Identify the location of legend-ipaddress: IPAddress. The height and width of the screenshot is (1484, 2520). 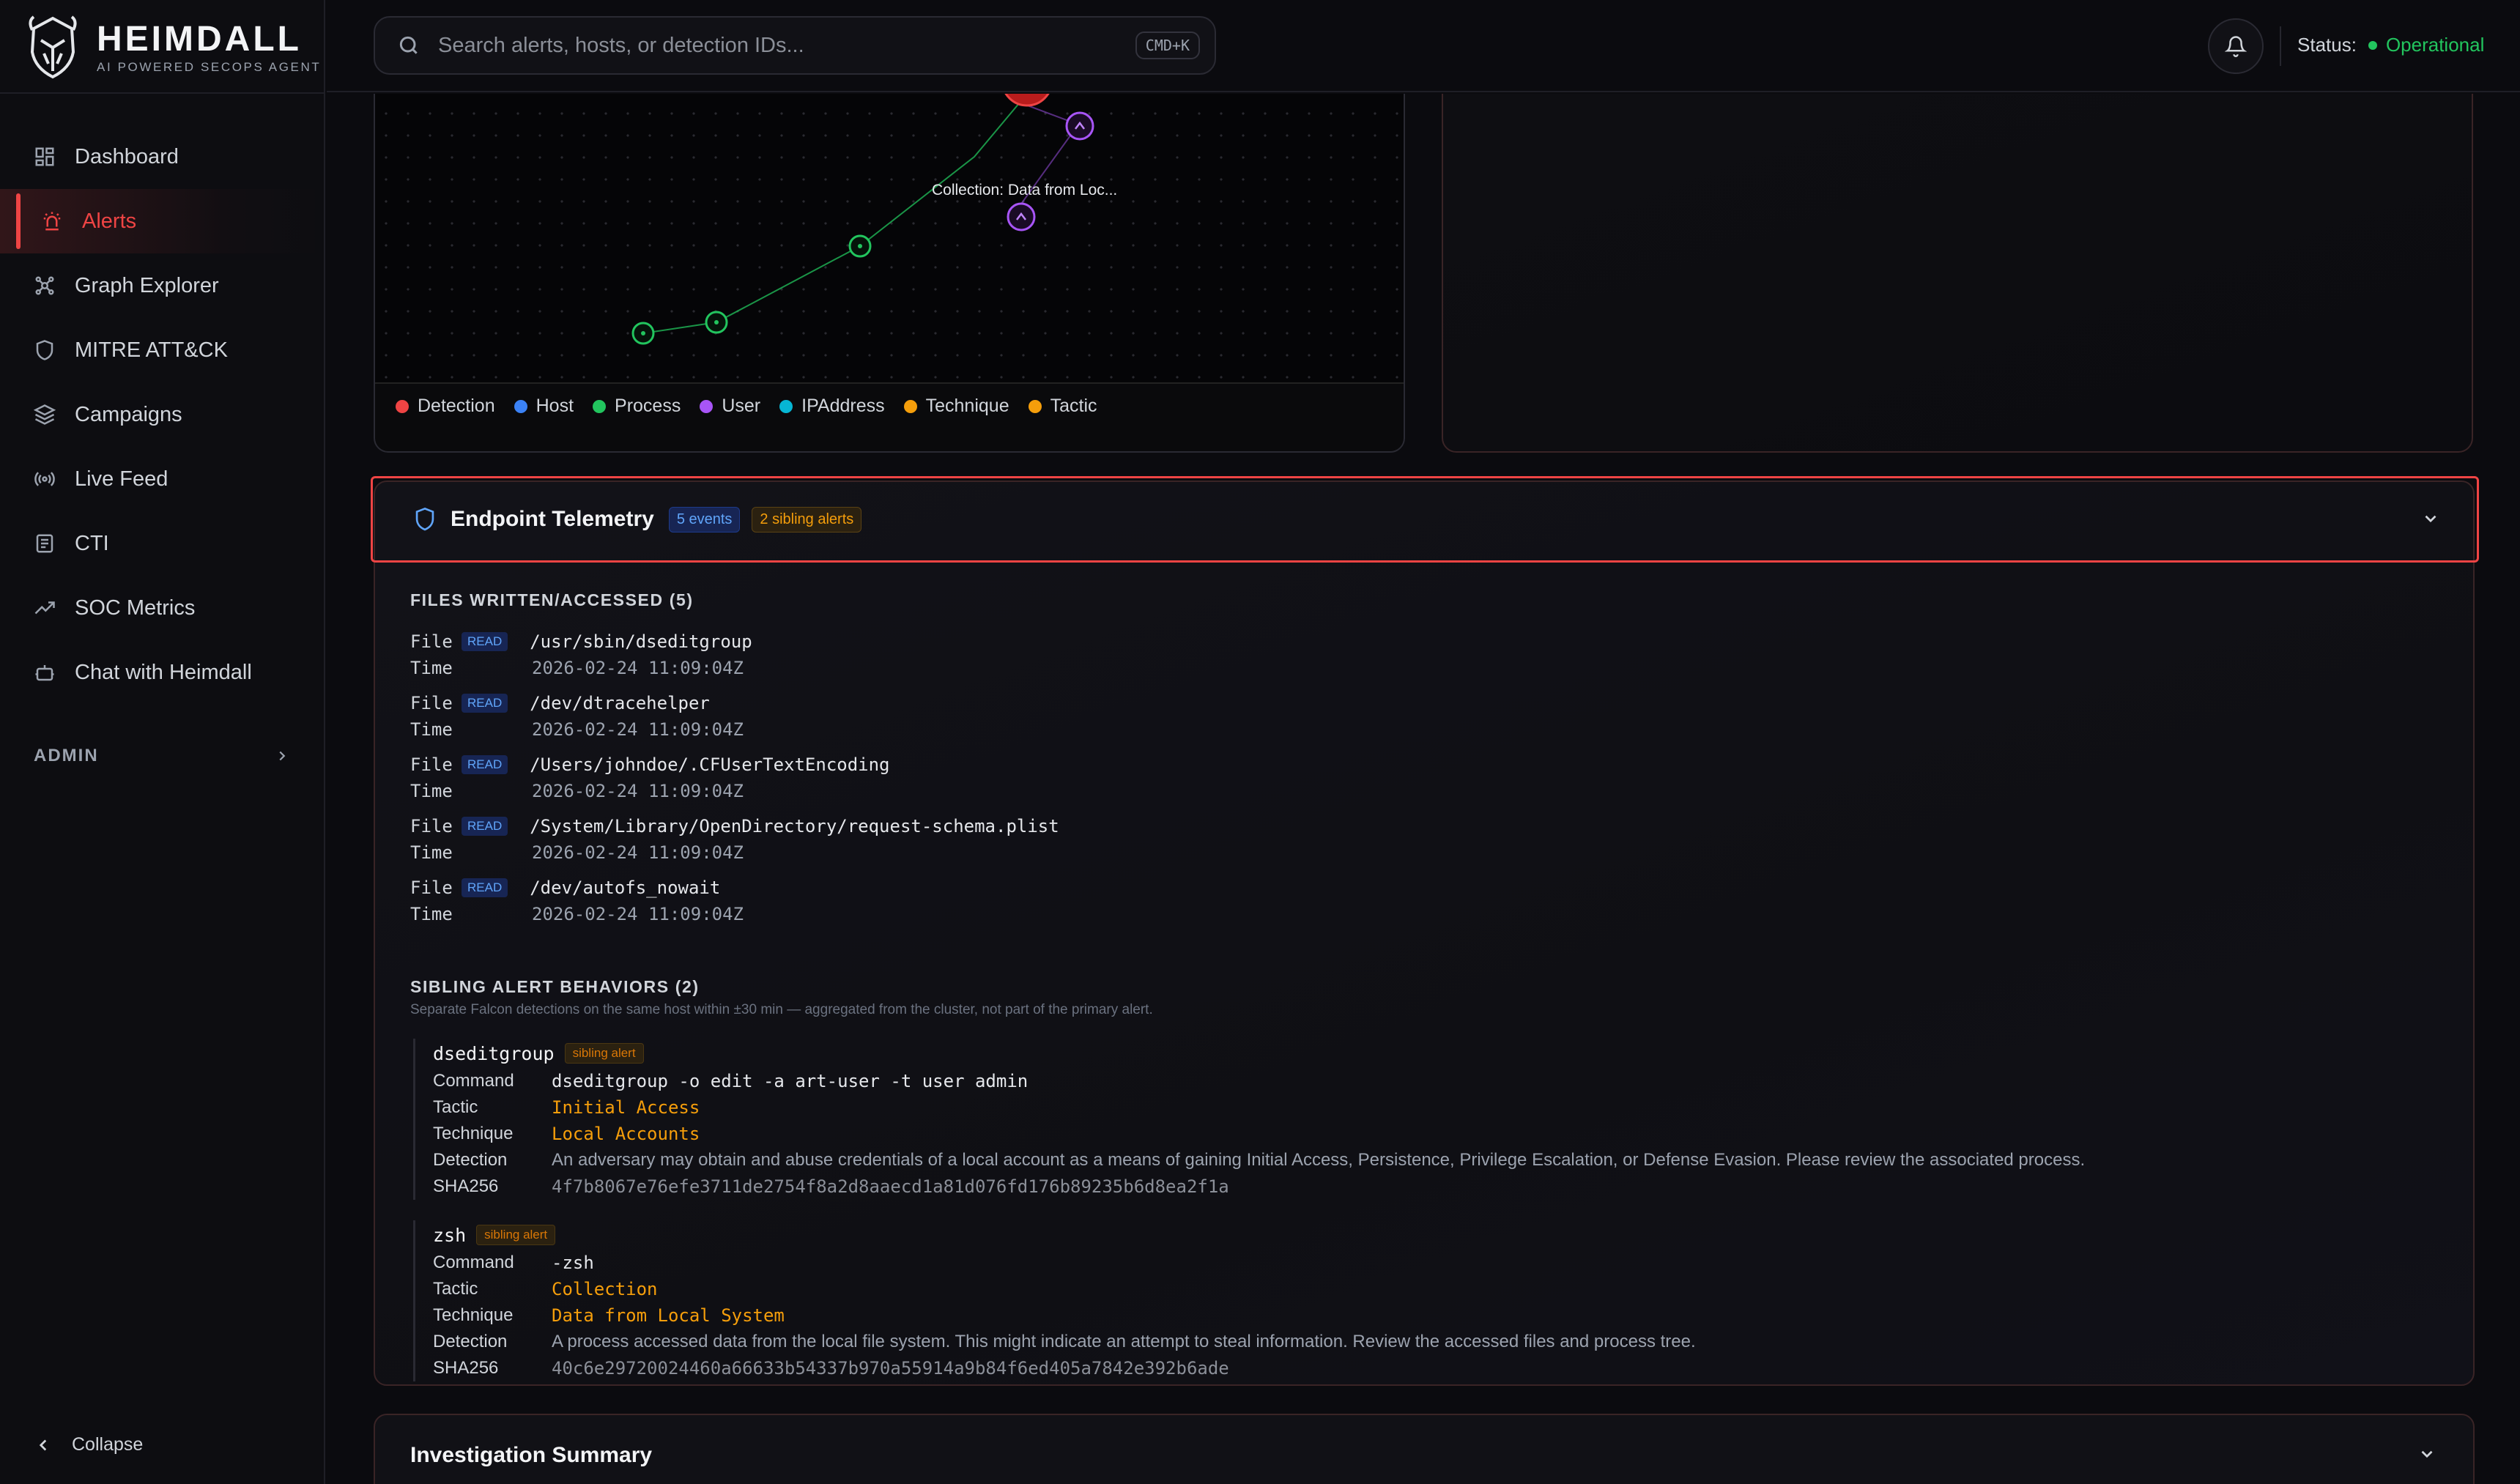
(832, 406).